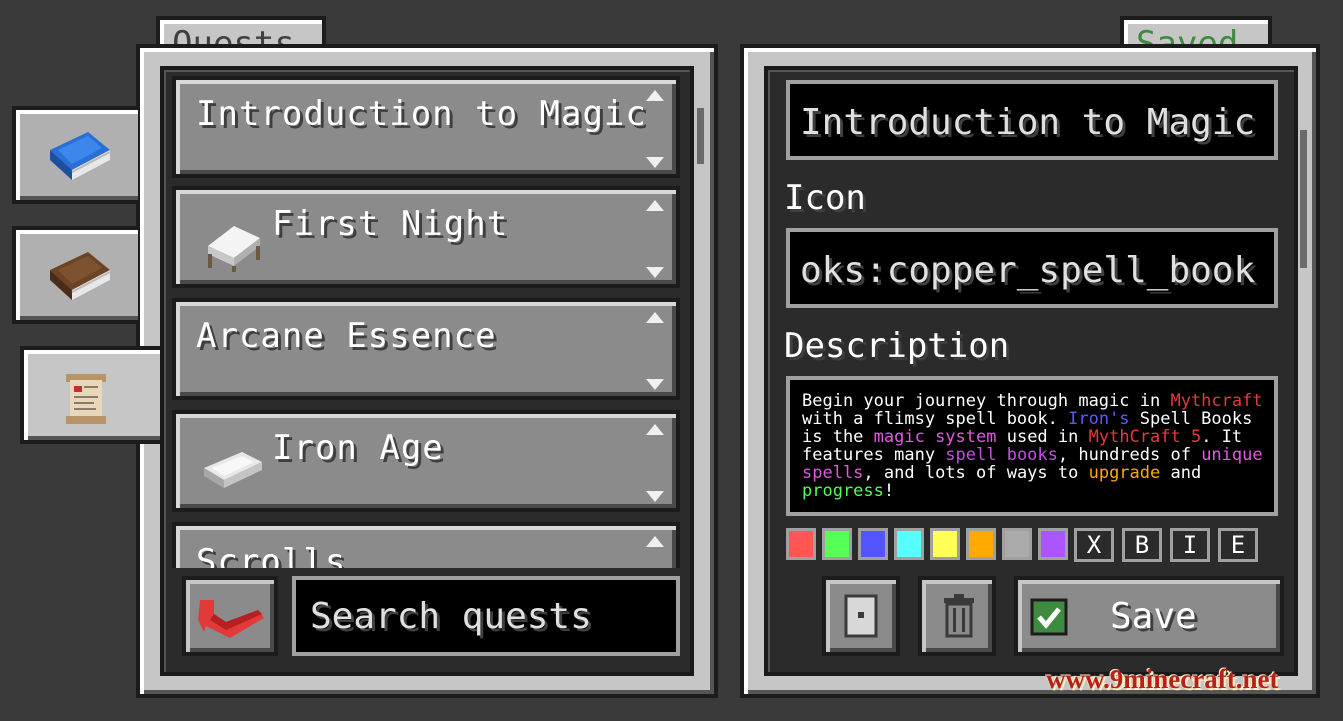 This screenshot has height=721, width=1343. What do you see at coordinates (825, 198) in the screenshot?
I see `icon-label: Icon` at bounding box center [825, 198].